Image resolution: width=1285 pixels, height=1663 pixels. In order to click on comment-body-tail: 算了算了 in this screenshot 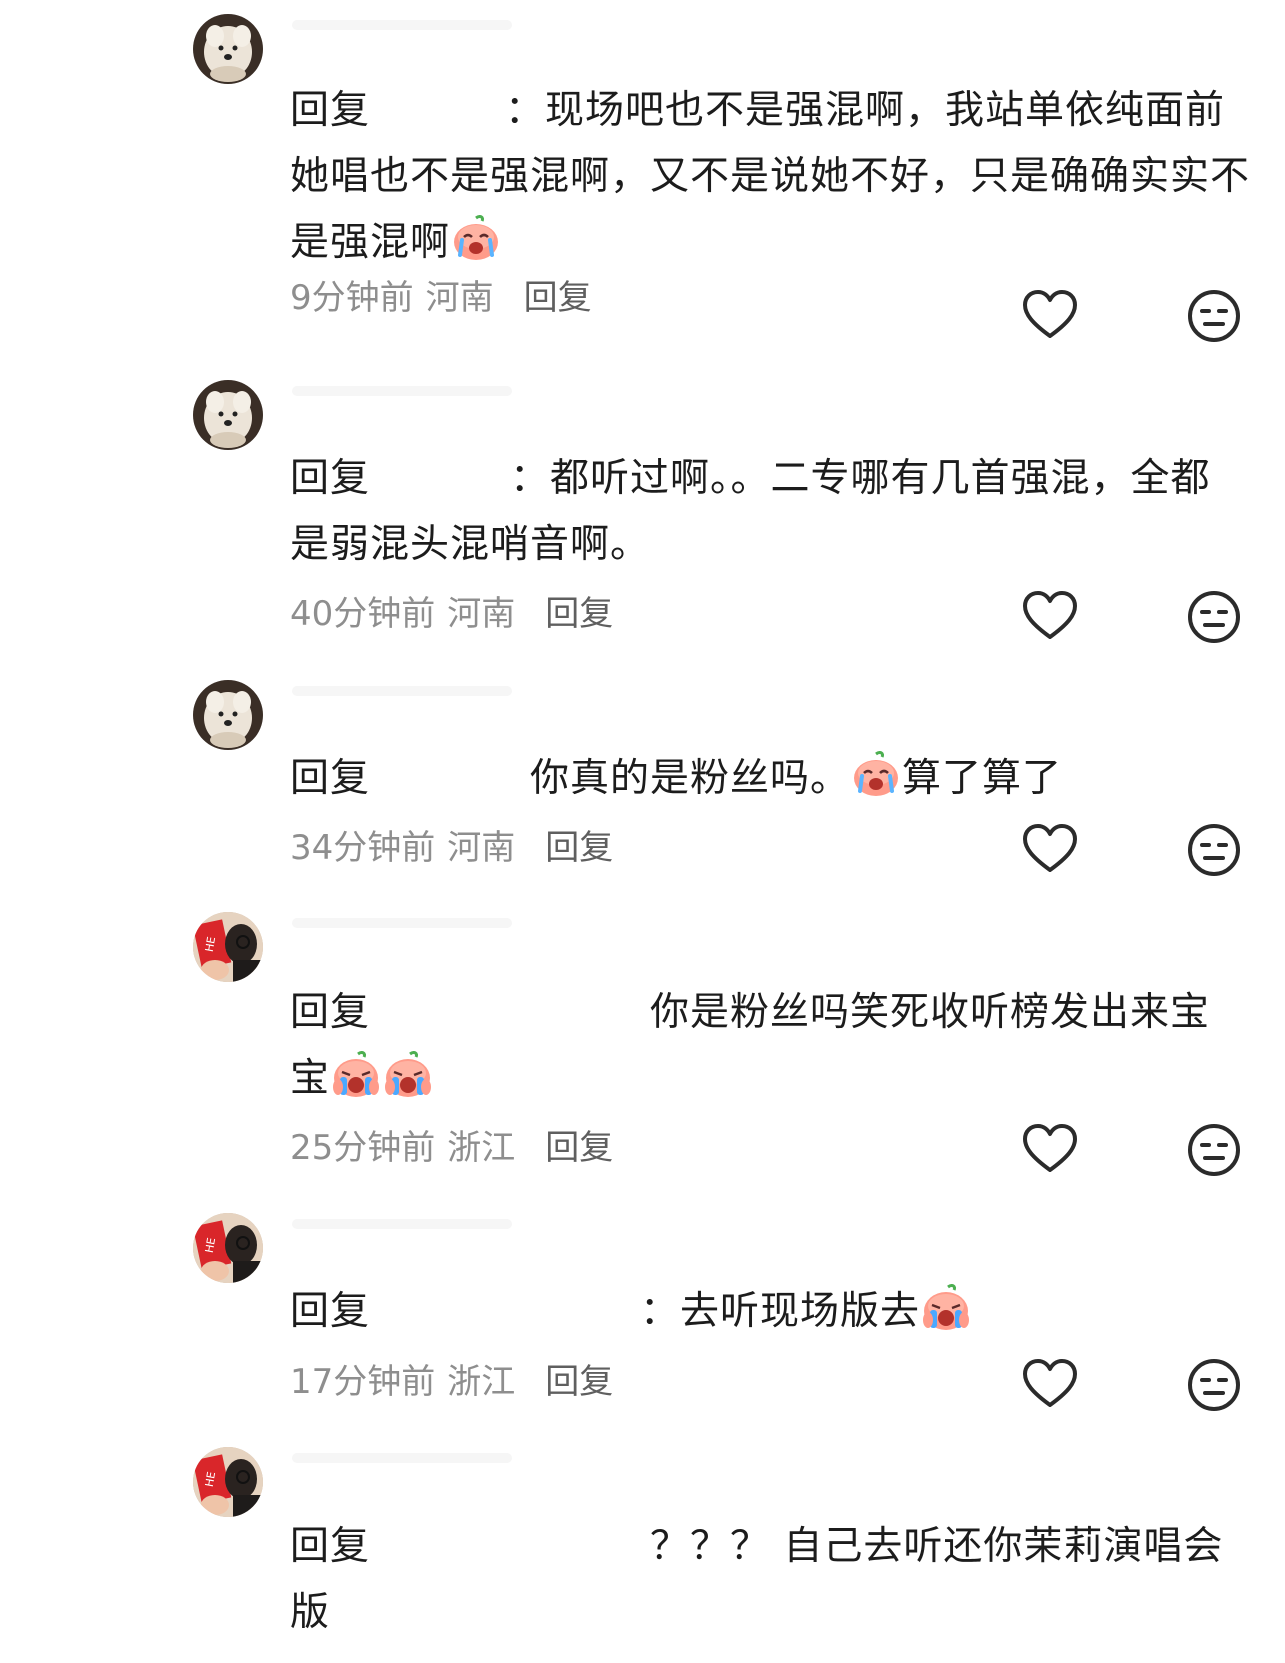, I will do `click(982, 778)`.